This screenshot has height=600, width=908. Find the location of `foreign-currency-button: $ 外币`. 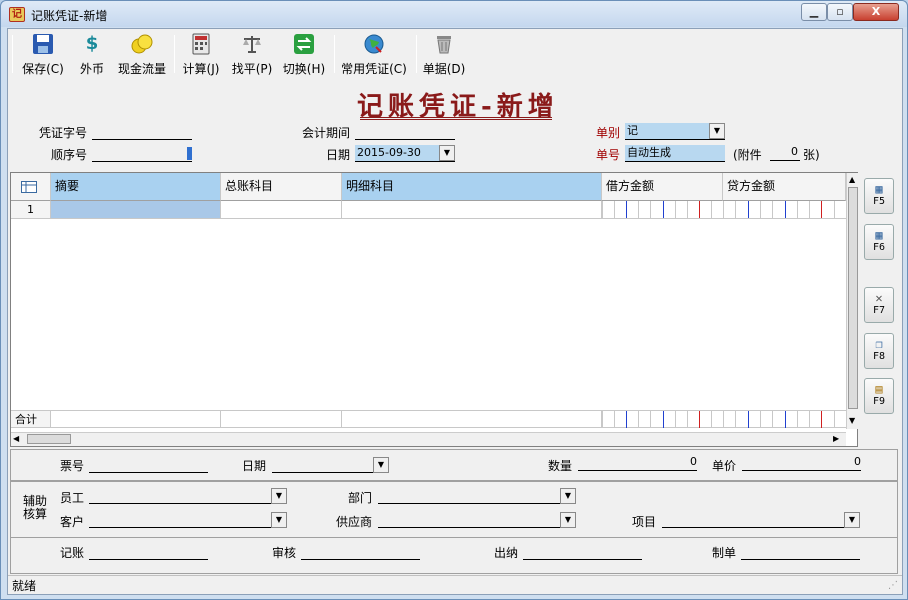

foreign-currency-button: $ 外币 is located at coordinates (92, 53).